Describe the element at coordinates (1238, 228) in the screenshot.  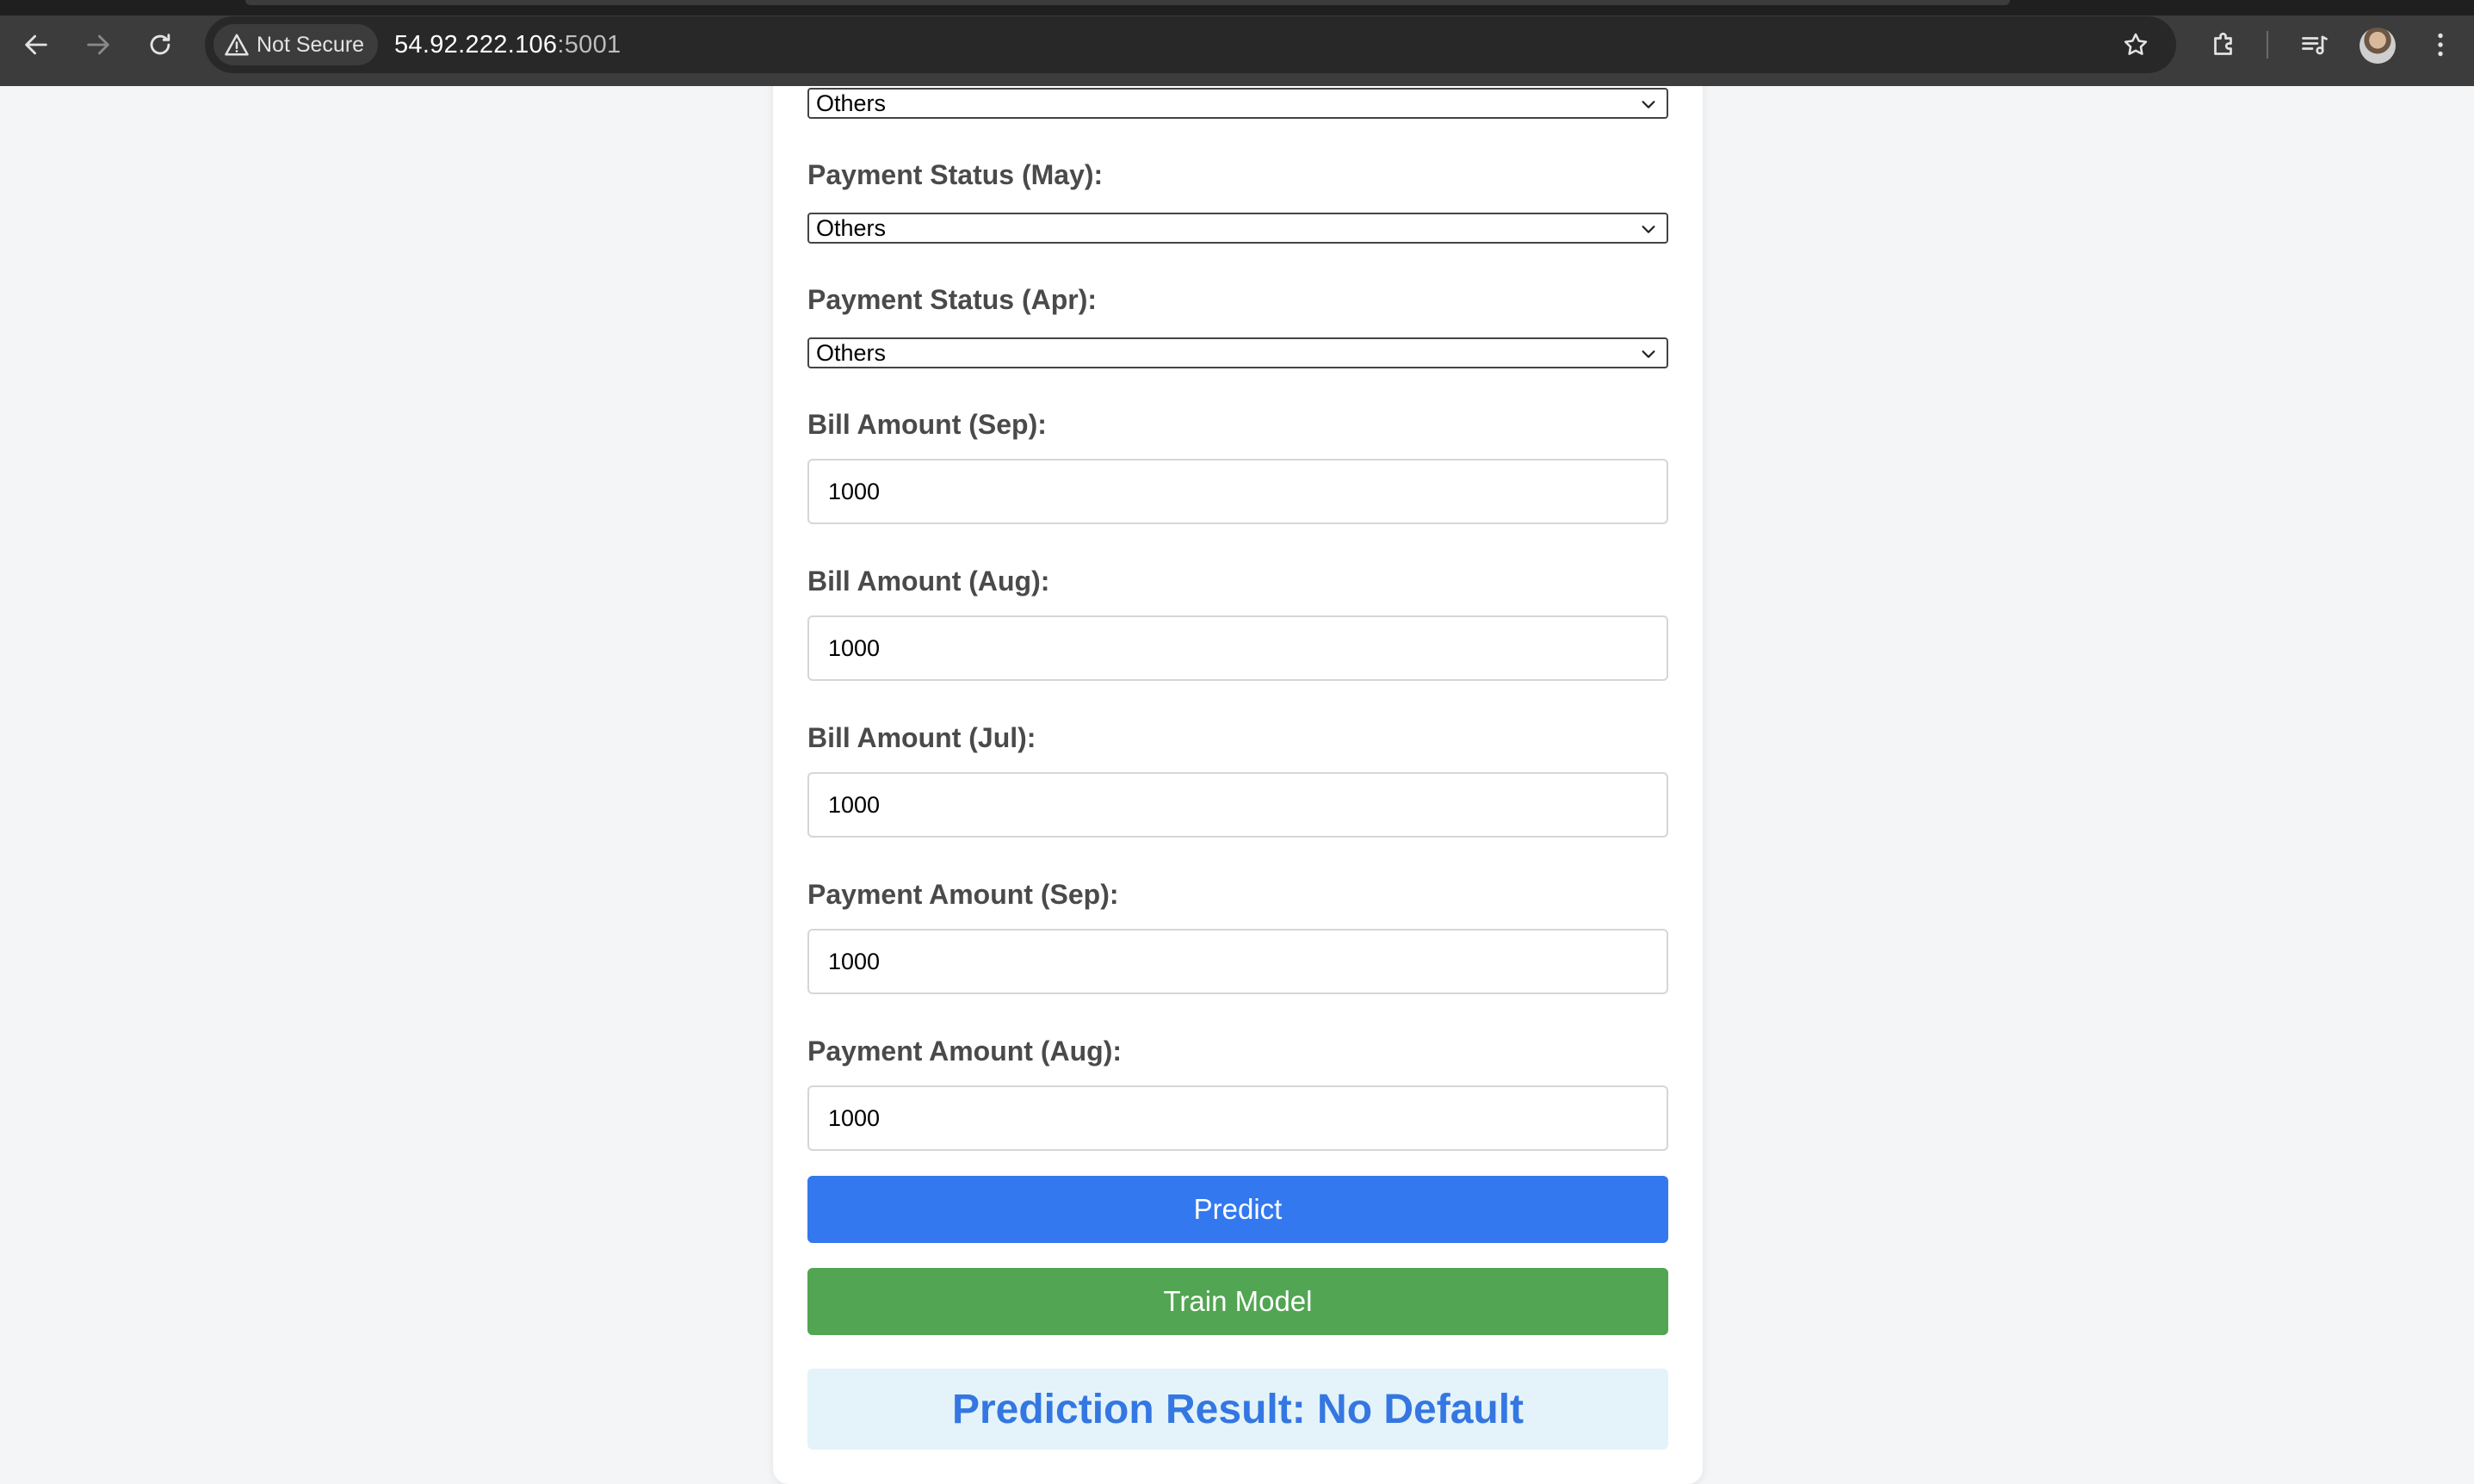
I see `payment-status-may-select: Others` at that location.